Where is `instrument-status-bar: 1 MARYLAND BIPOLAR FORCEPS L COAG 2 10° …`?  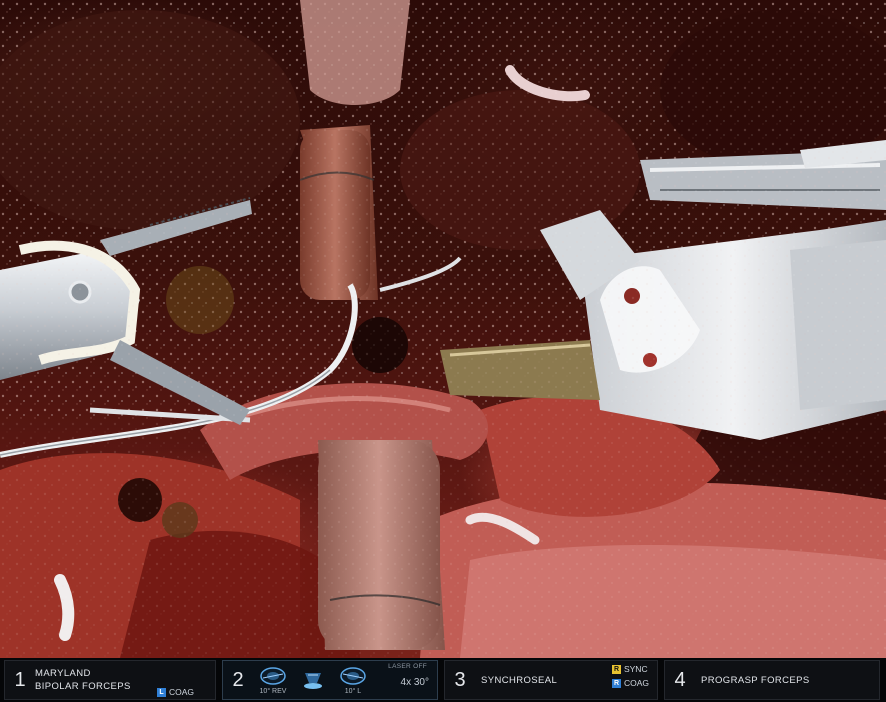
instrument-status-bar: 1 MARYLAND BIPOLAR FORCEPS L COAG 2 10° … is located at coordinates (443, 680).